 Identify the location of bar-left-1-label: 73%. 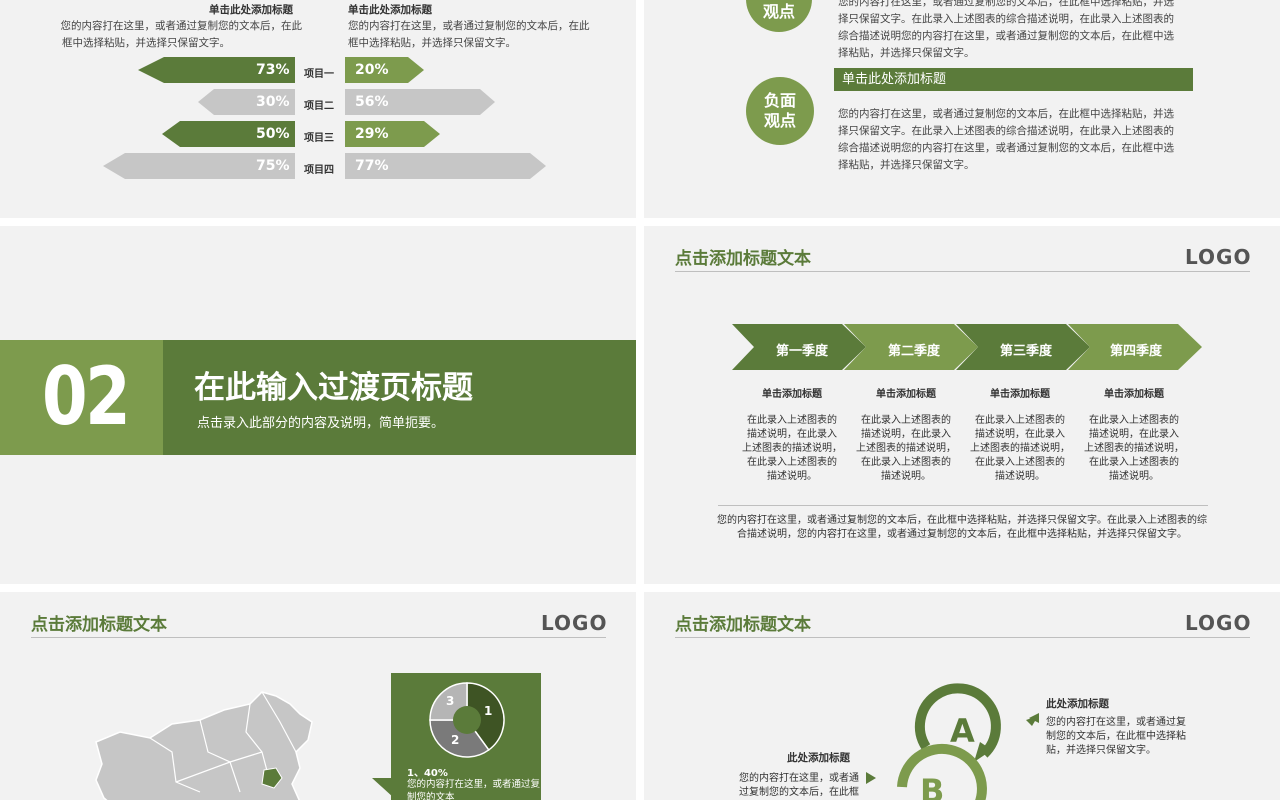
(273, 70).